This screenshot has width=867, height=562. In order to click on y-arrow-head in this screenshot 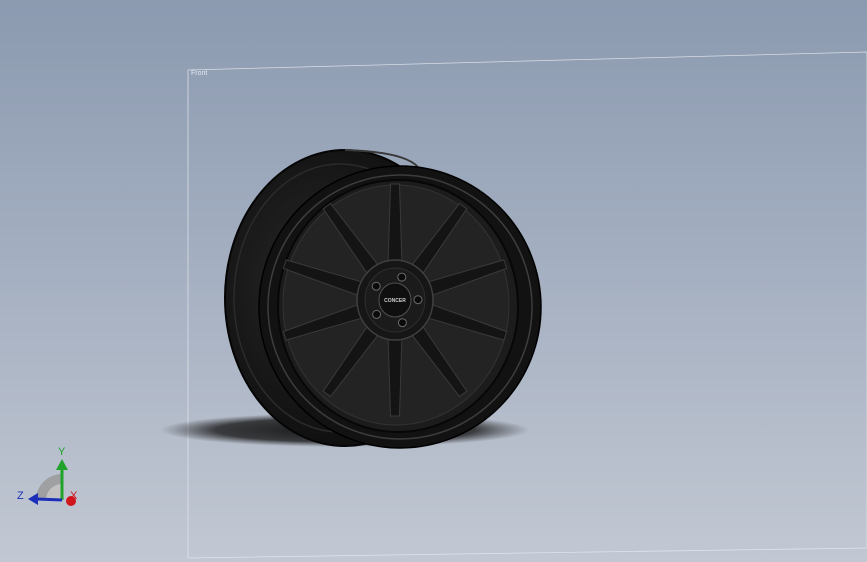, I will do `click(62, 464)`.